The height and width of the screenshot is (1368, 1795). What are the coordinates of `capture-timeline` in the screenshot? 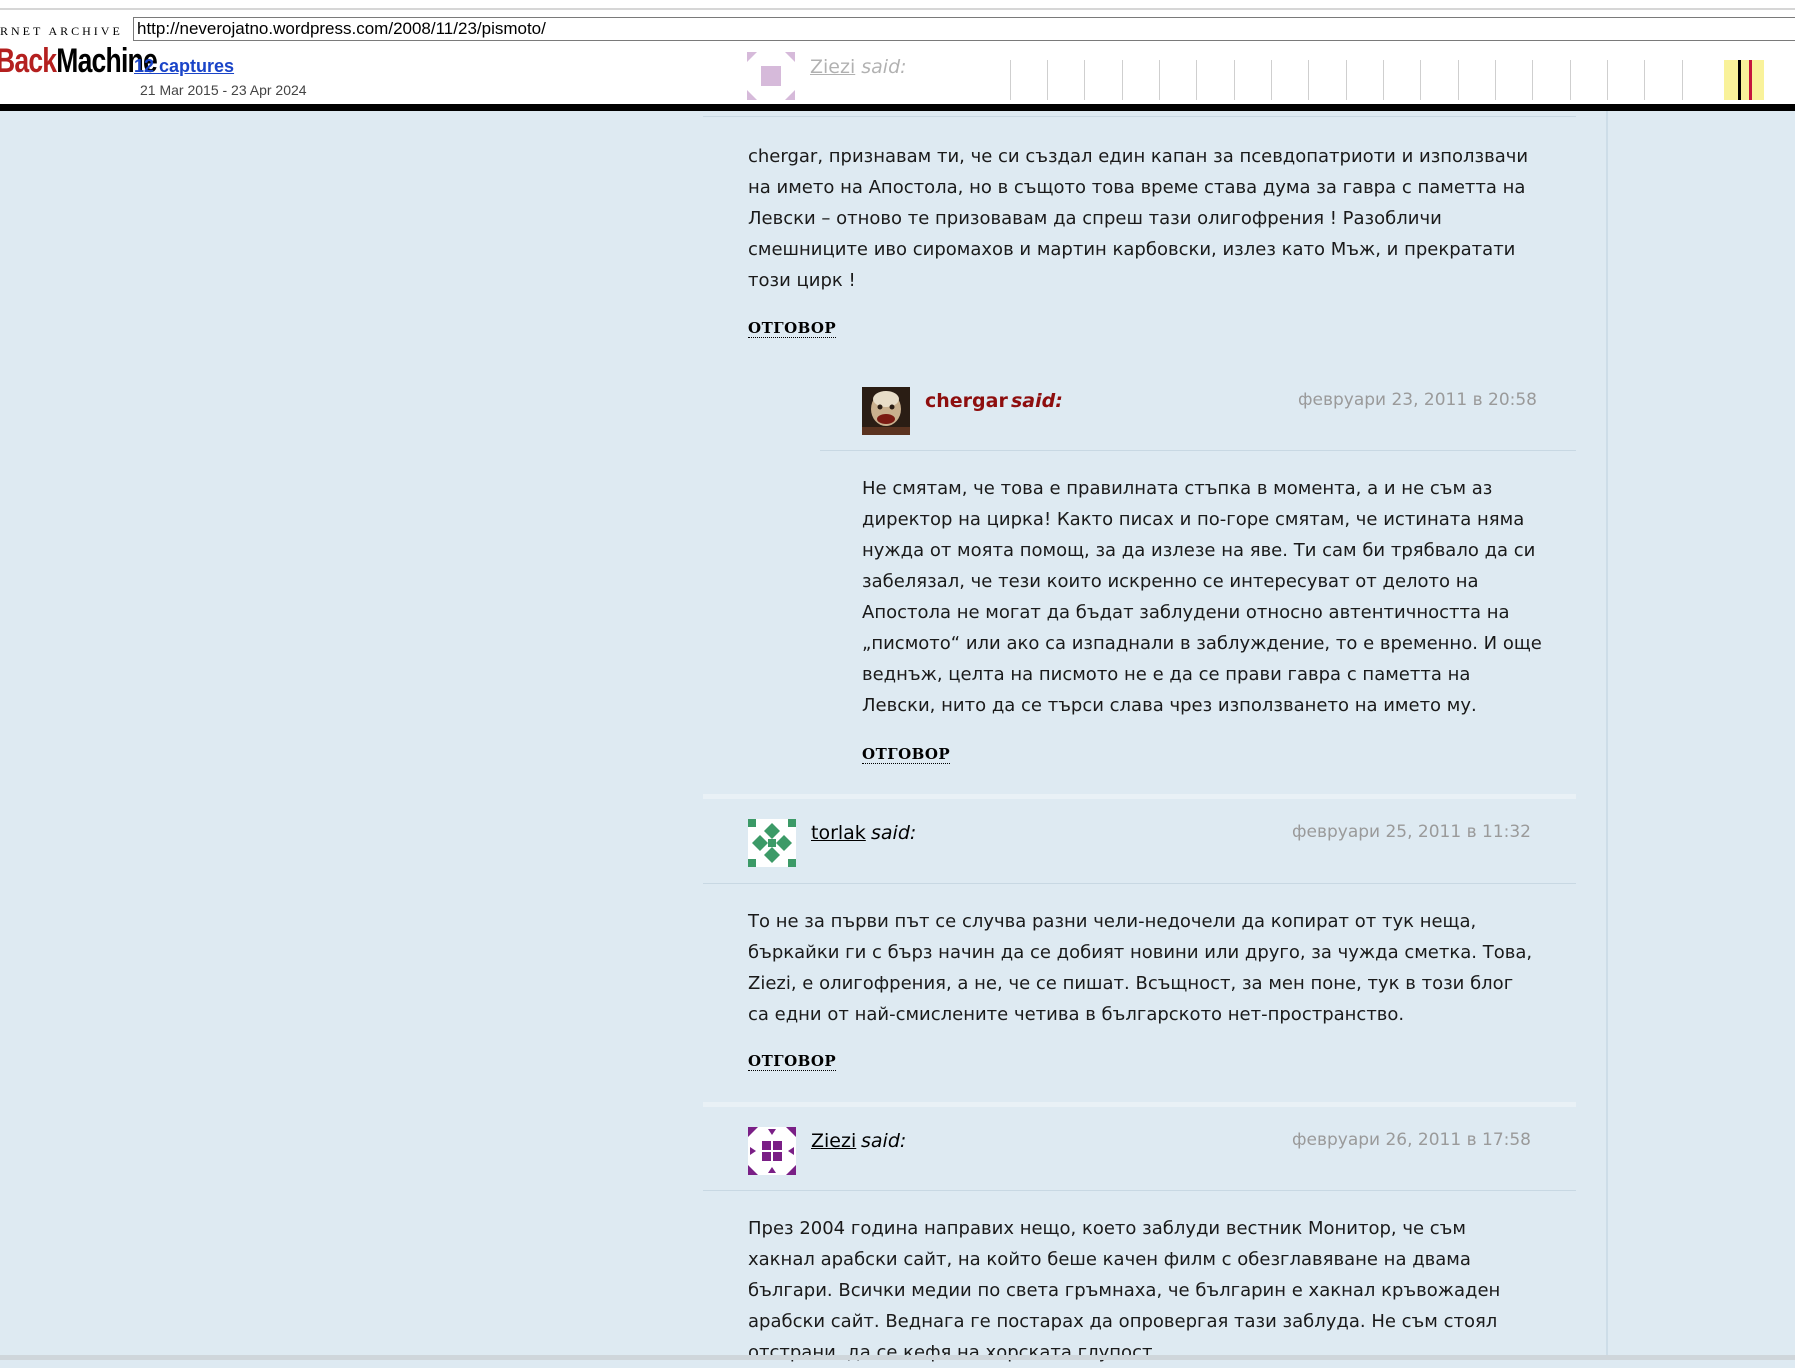 It's located at (1402, 81).